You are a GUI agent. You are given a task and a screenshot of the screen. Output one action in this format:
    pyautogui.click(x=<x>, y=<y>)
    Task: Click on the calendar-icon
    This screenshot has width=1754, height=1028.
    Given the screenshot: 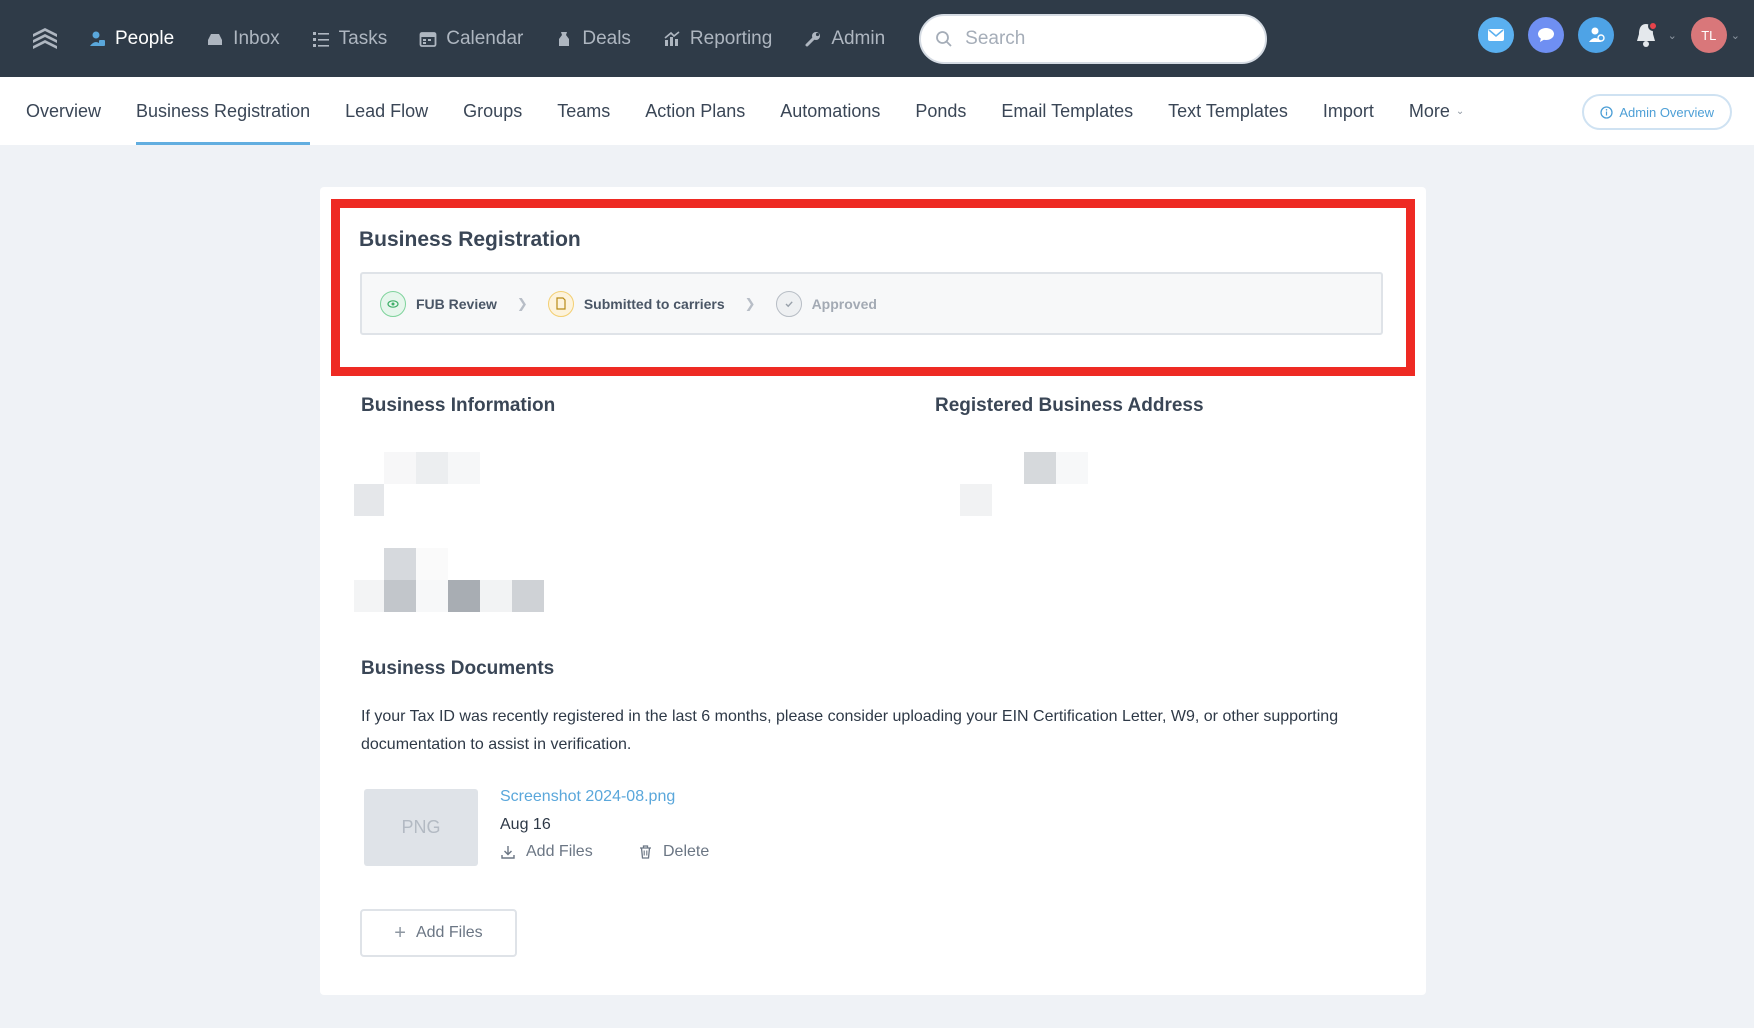 What is the action you would take?
    pyautogui.click(x=428, y=39)
    